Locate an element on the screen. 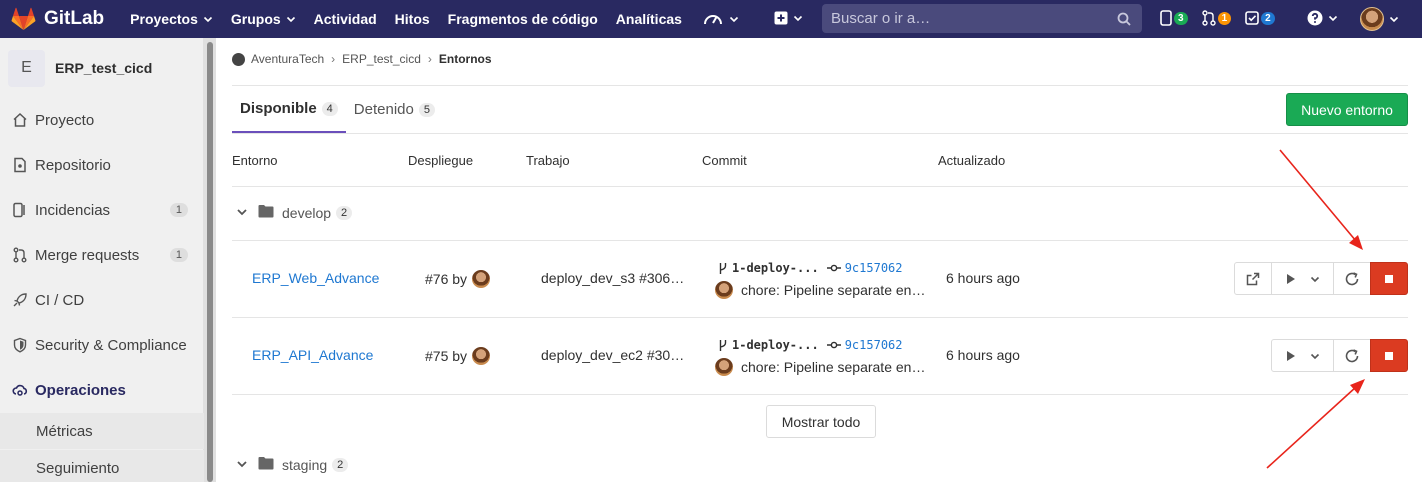  sidebar-item-repository: Repositorio is located at coordinates (102, 165).